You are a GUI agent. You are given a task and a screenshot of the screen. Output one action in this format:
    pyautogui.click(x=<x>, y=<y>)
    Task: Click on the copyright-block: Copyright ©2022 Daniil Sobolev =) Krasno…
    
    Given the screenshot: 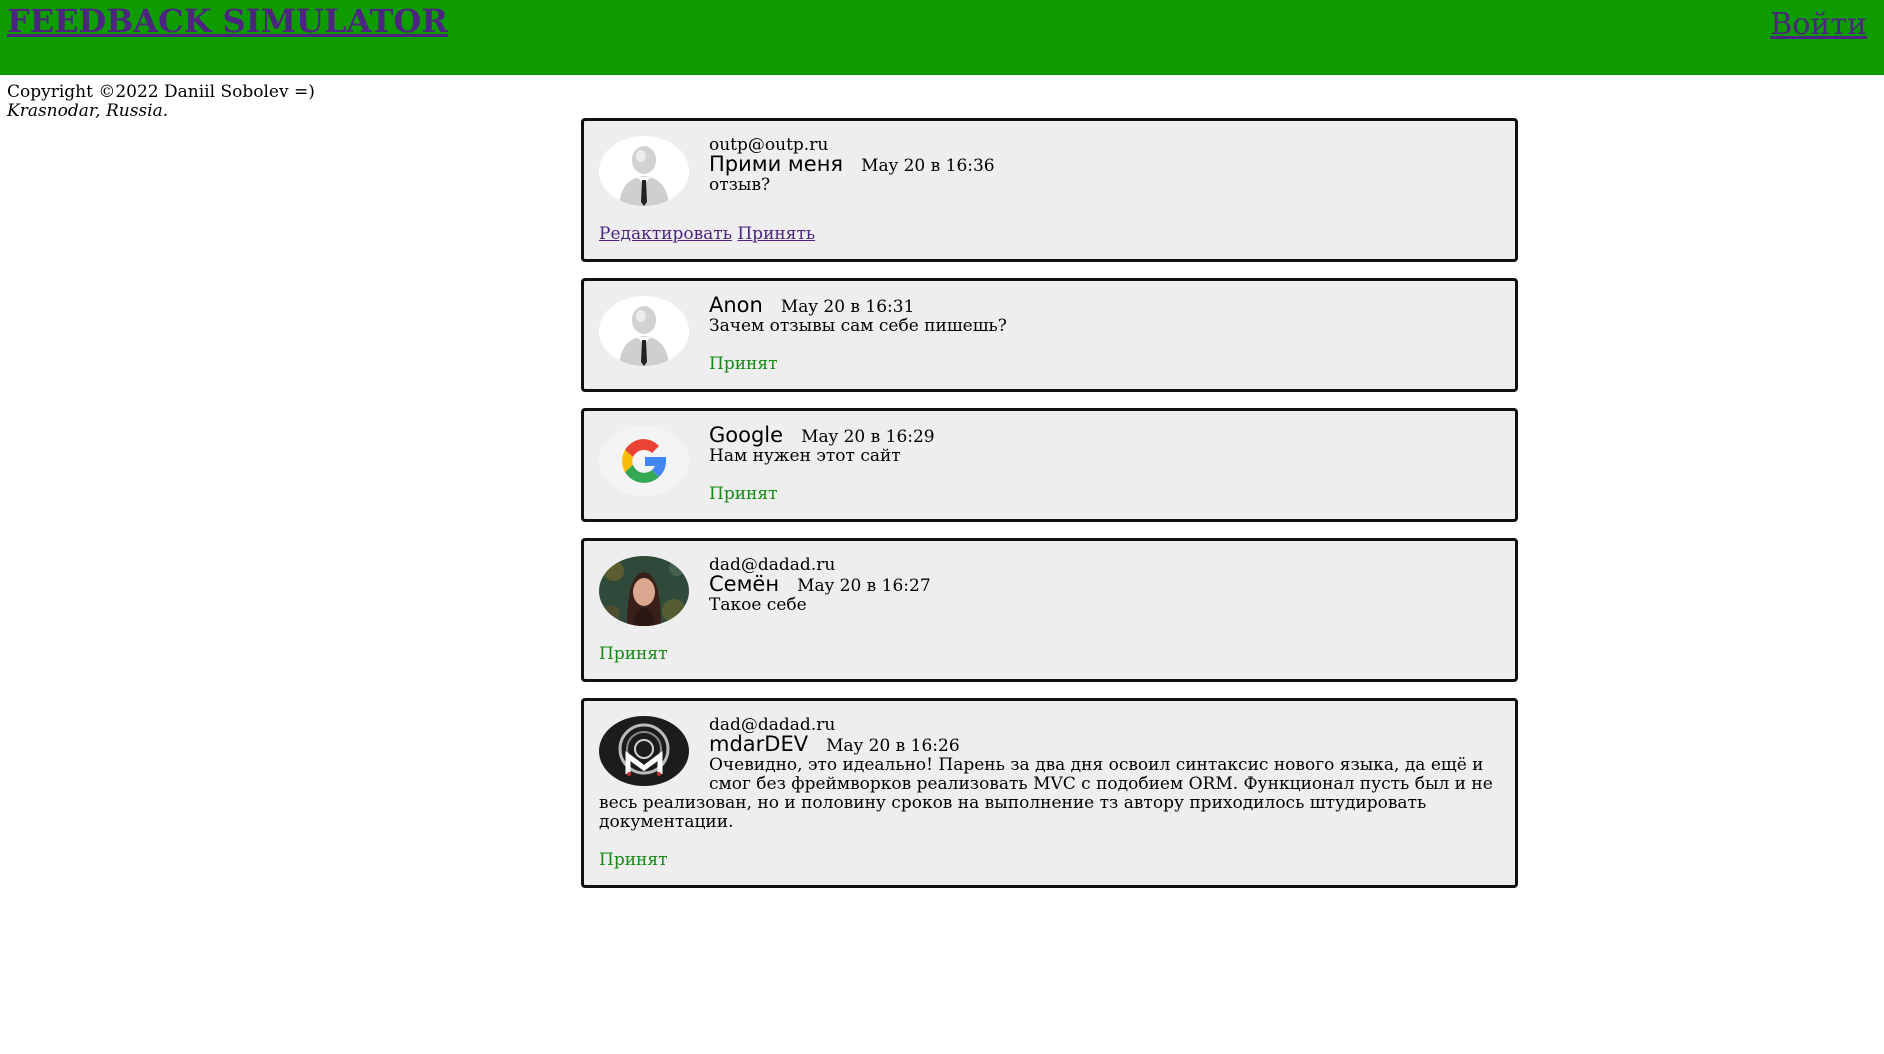 What is the action you would take?
    pyautogui.click(x=161, y=102)
    